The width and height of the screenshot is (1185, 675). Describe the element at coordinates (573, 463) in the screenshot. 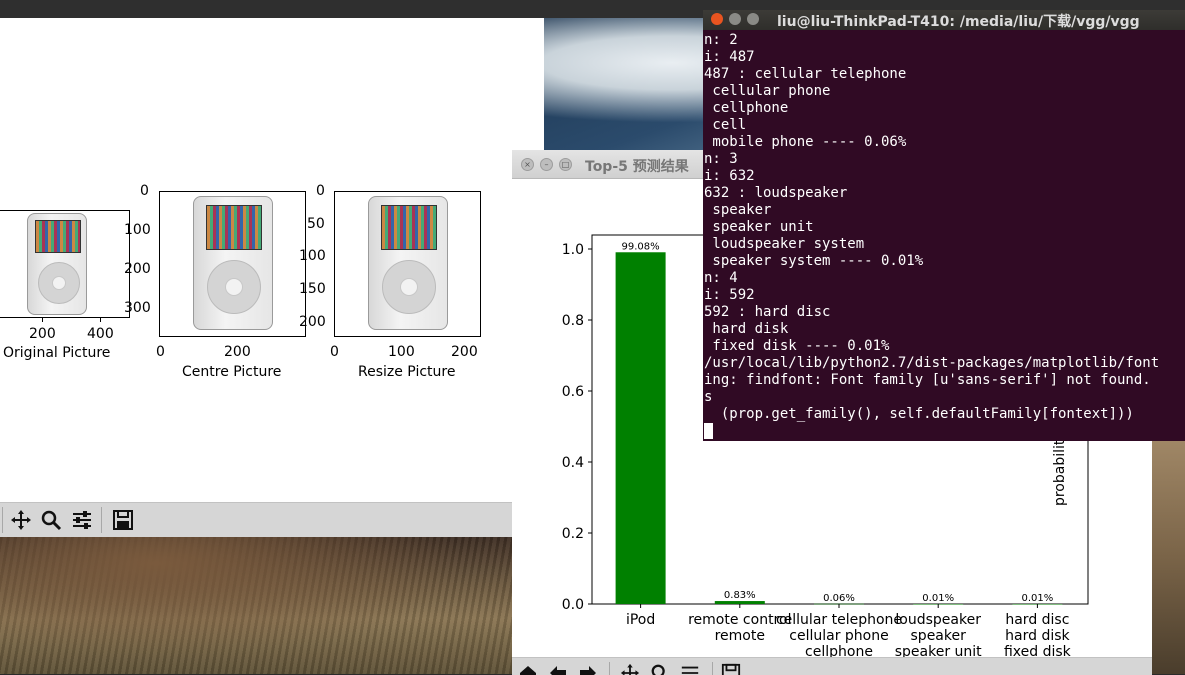

I see `y-tick-label: 0.4` at that location.